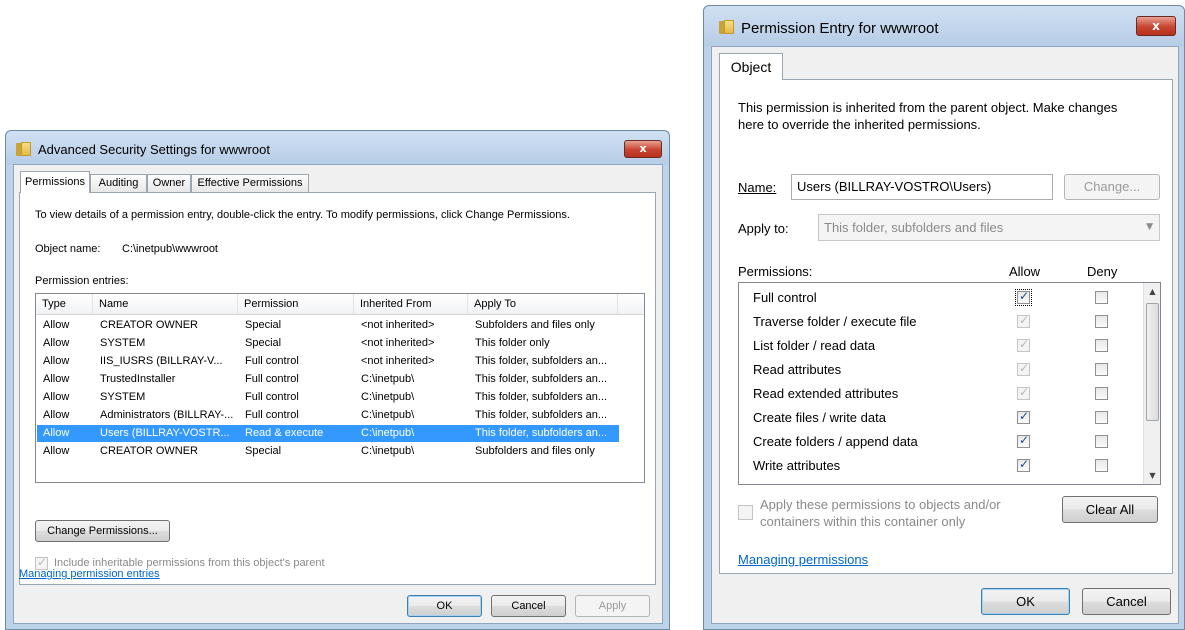 This screenshot has width=1185, height=630. What do you see at coordinates (154, 149) in the screenshot?
I see `dialog-title: Advanced Security Settings for wwwroot` at bounding box center [154, 149].